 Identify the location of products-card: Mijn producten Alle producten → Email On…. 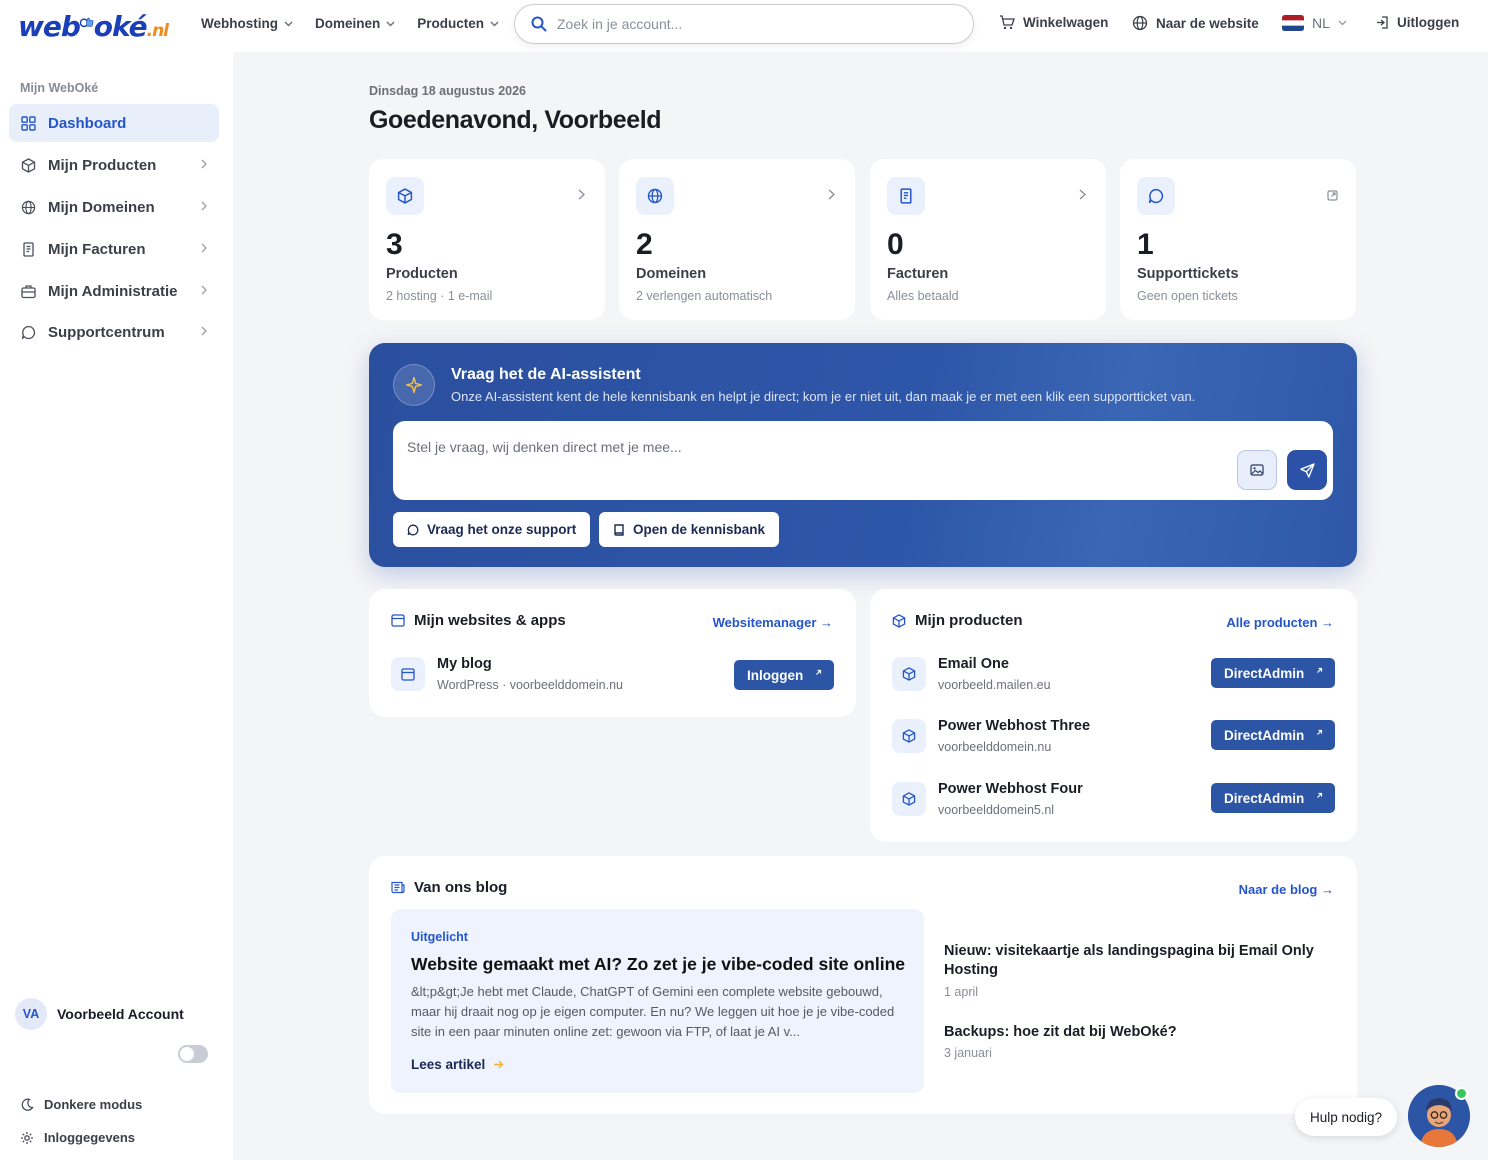
(1113, 715).